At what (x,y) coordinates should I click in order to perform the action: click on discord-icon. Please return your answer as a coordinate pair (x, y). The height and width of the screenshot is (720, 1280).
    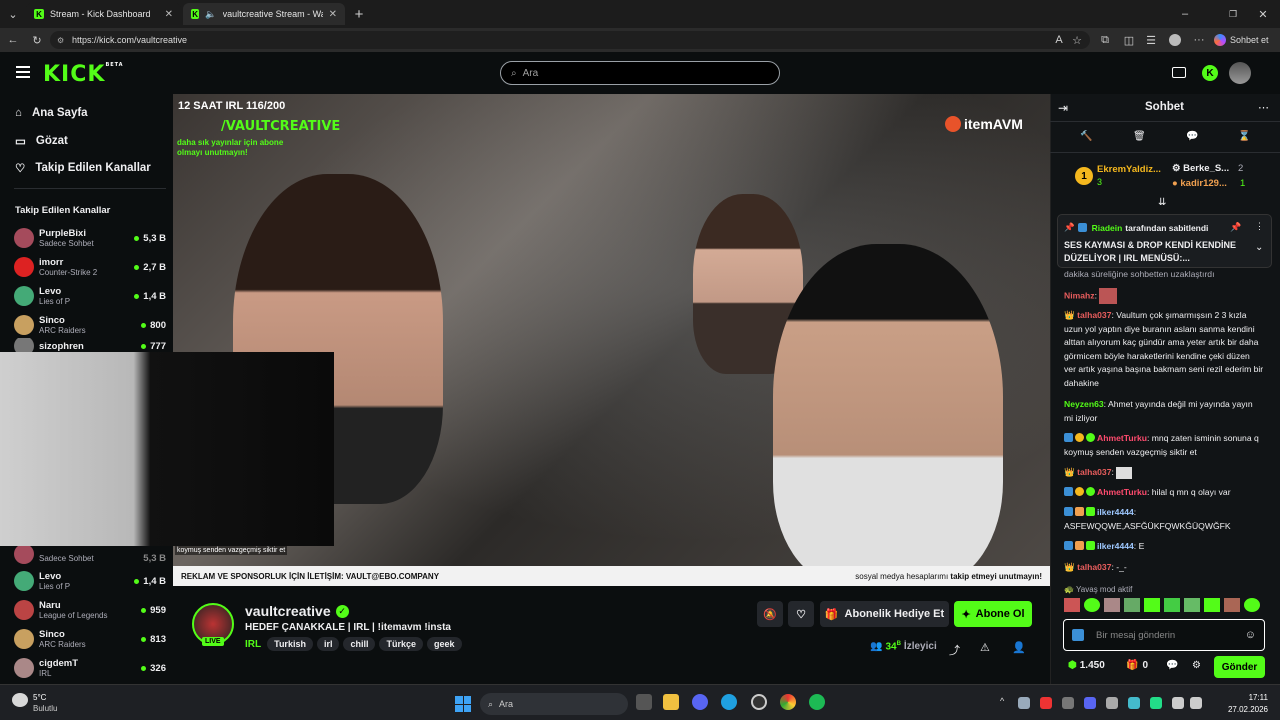
    Looking at the image, I should click on (700, 702).